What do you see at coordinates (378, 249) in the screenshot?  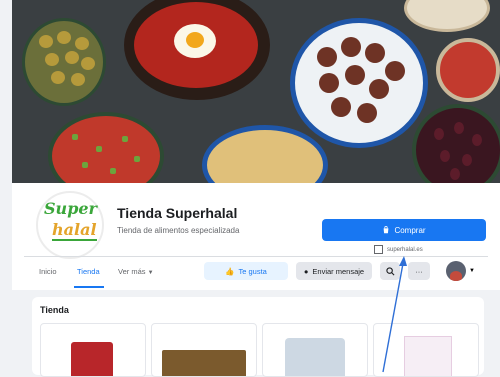 I see `external-link-icon` at bounding box center [378, 249].